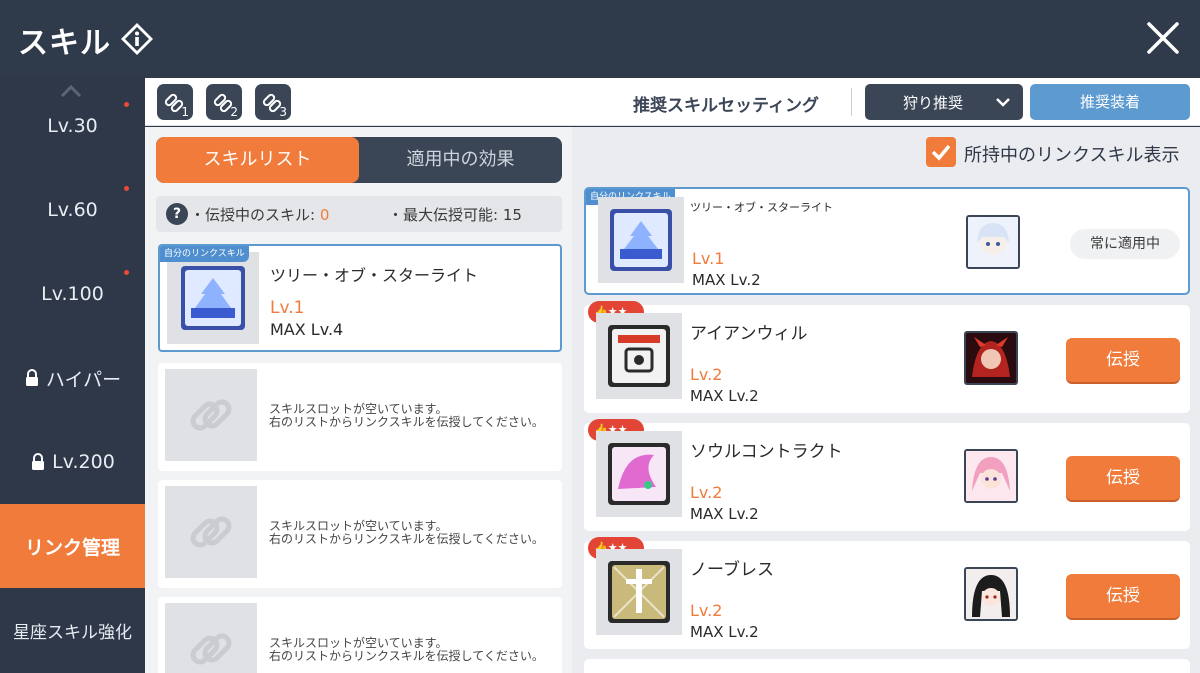  I want to click on sidebar-item-hyper: ハイパー, so click(72, 378).